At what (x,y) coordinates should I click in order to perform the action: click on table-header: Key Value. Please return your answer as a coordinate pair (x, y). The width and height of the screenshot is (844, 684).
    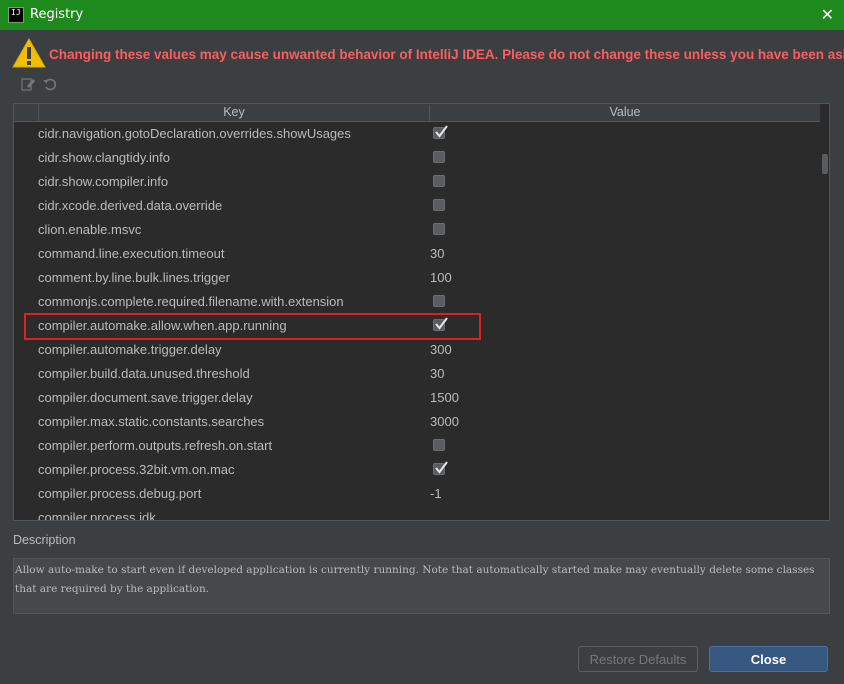
    Looking at the image, I should click on (417, 113).